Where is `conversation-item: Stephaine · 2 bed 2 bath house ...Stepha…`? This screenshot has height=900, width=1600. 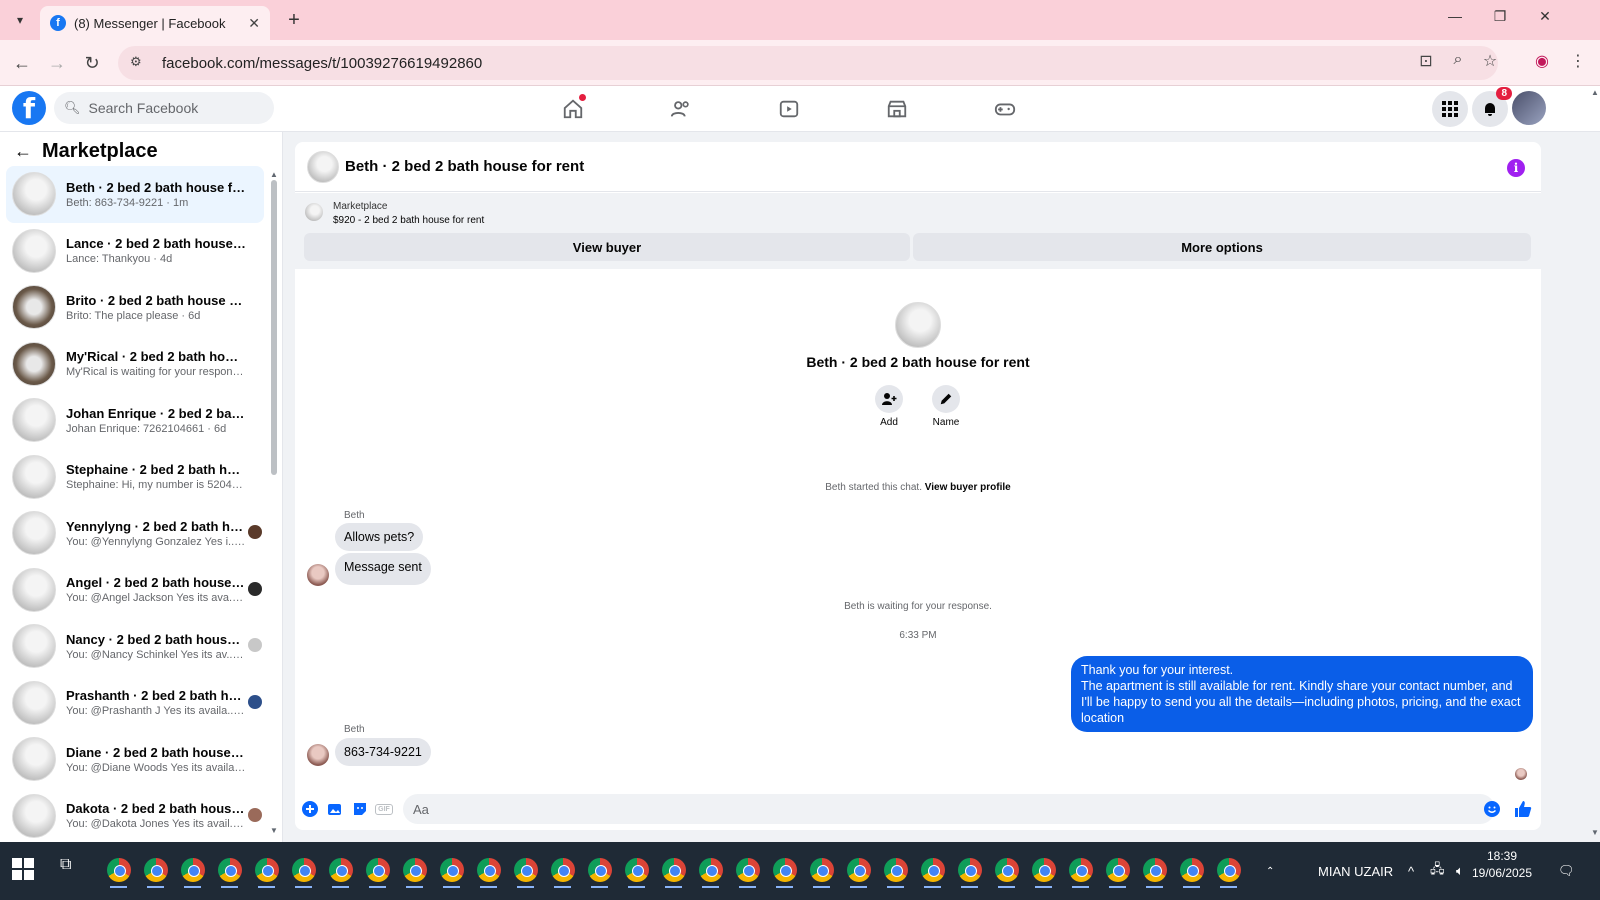 conversation-item: Stephaine · 2 bed 2 bath house ...Stepha… is located at coordinates (135, 477).